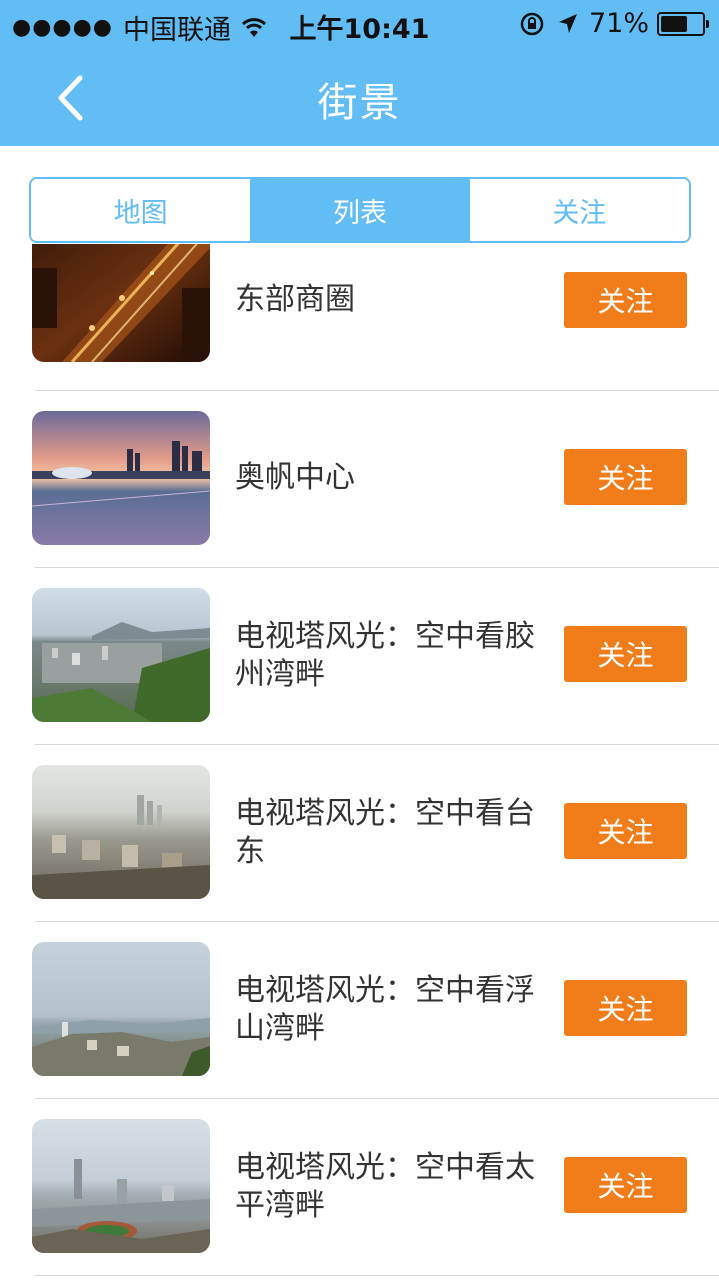 The width and height of the screenshot is (719, 1280). I want to click on item-title: 电视塔风光：空中看浮山湾畔, so click(385, 1009).